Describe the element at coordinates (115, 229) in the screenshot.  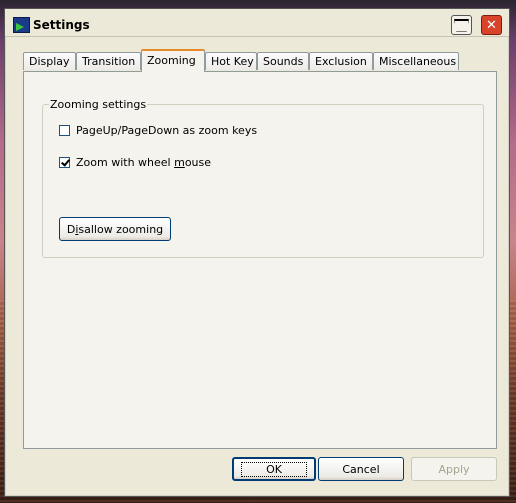
I see `disallow-zooming-button: Di sallow zooming` at that location.